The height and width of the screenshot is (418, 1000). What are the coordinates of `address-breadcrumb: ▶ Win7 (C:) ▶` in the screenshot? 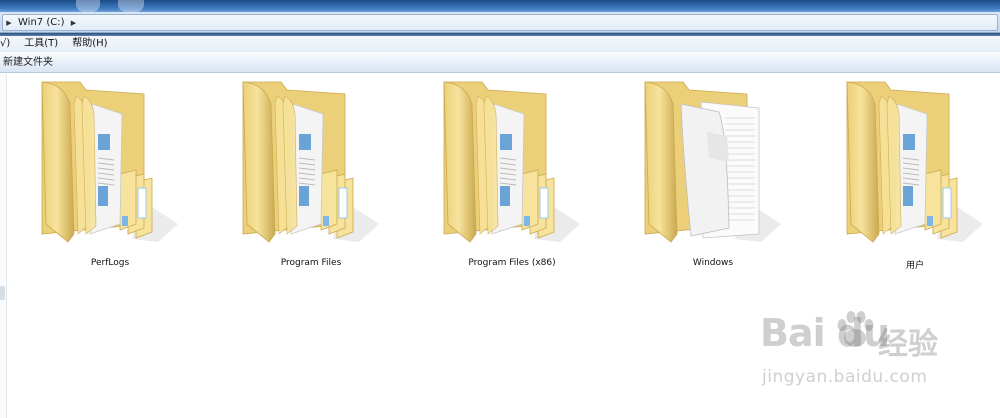 It's located at (500, 22).